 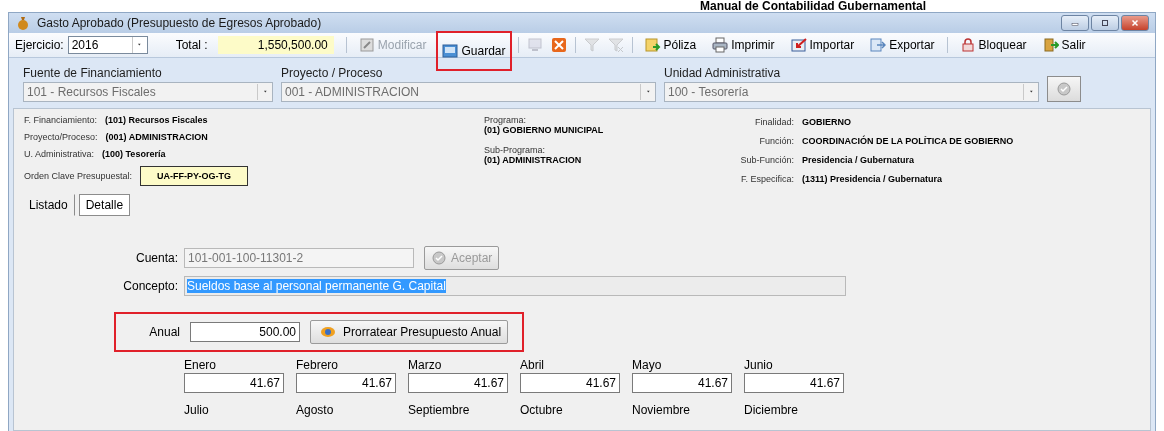 I want to click on filter-icon, so click(x=591, y=45).